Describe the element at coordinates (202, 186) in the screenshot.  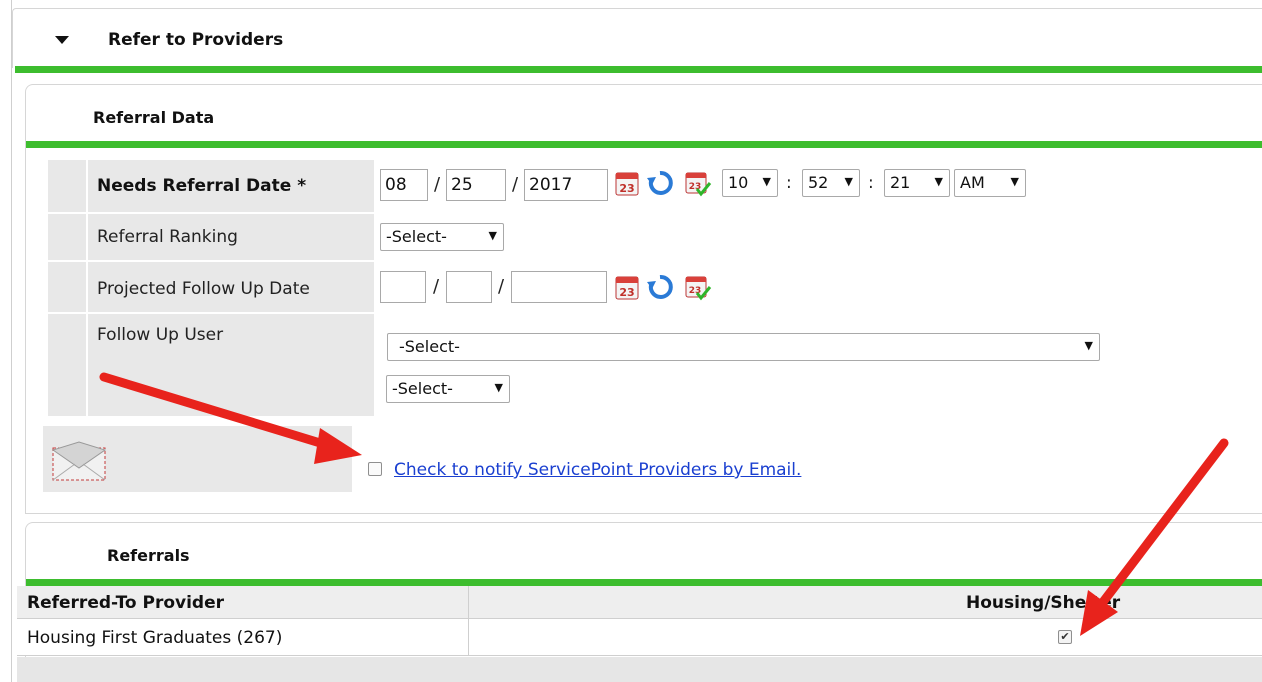
I see `needs-referral-date-label: Needs Referral Date *` at that location.